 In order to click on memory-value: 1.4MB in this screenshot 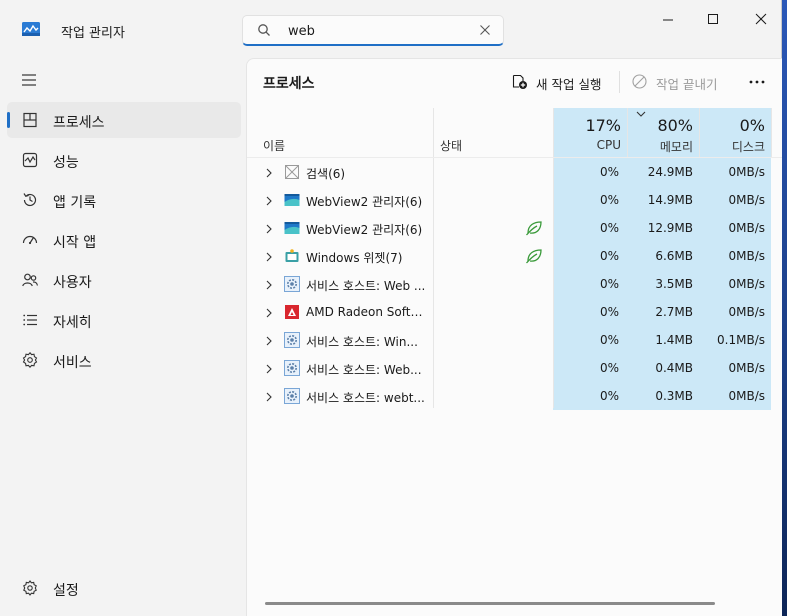, I will do `click(674, 340)`.